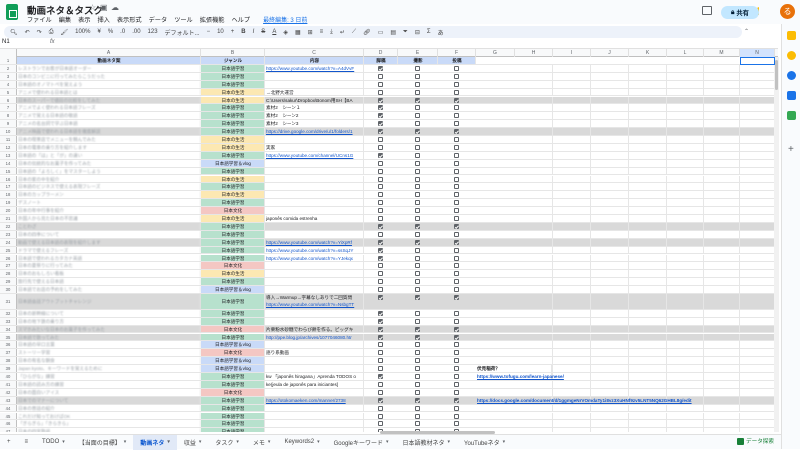 The width and height of the screenshot is (800, 450). Describe the element at coordinates (109, 416) in the screenshot. I see `video-idea-cell: これだけ知っておけばOK` at that location.